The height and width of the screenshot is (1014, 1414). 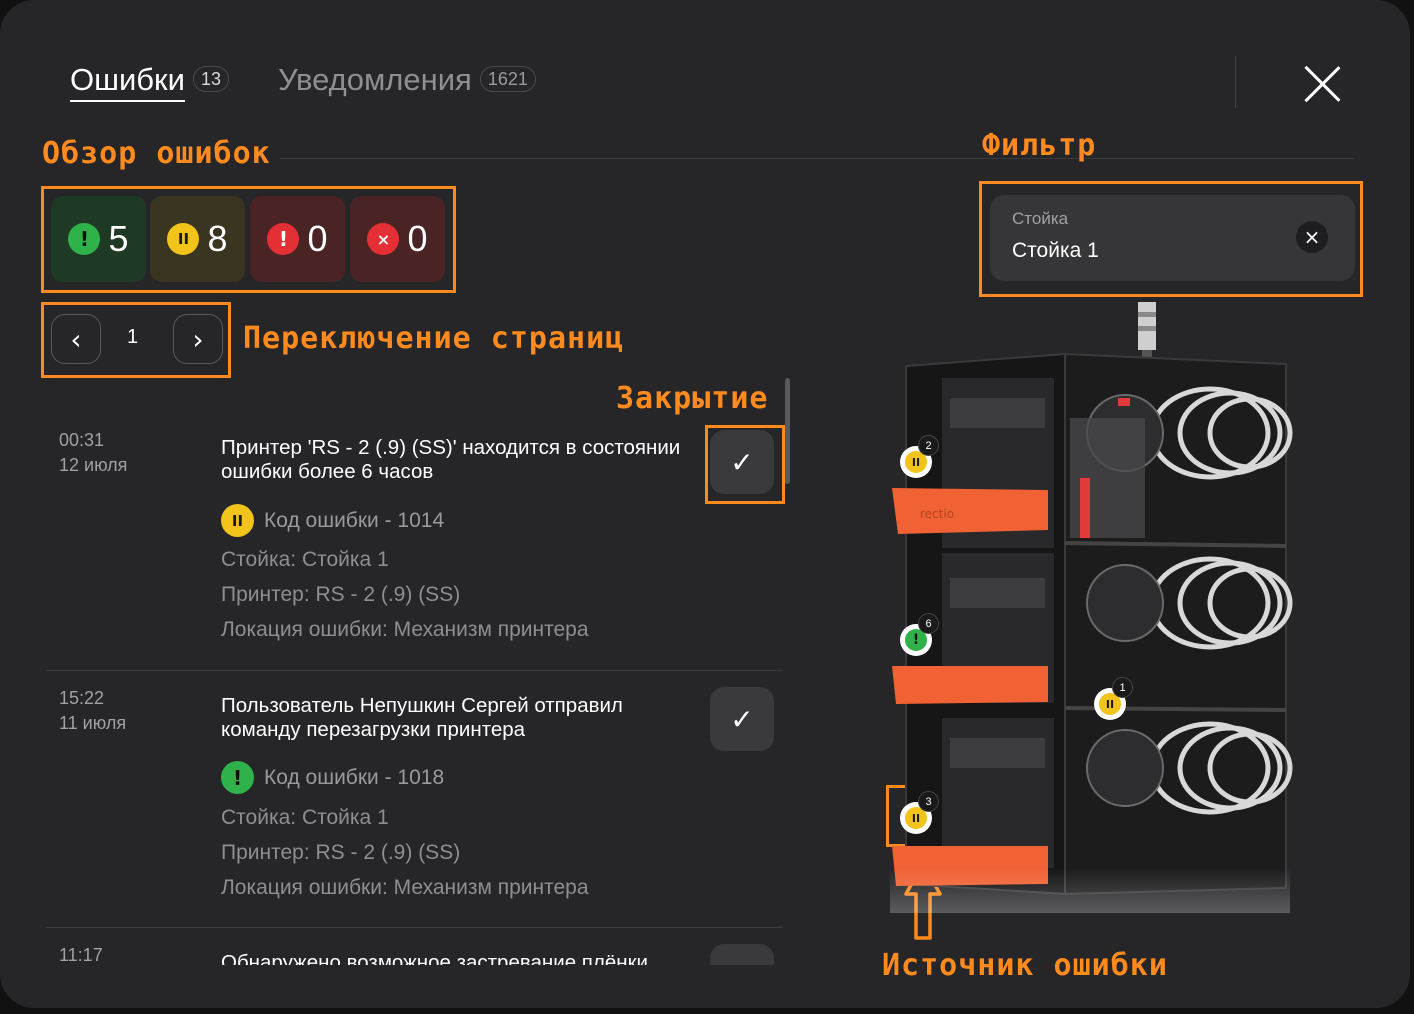 I want to click on stat-yellow-value: 8, so click(x=217, y=238).